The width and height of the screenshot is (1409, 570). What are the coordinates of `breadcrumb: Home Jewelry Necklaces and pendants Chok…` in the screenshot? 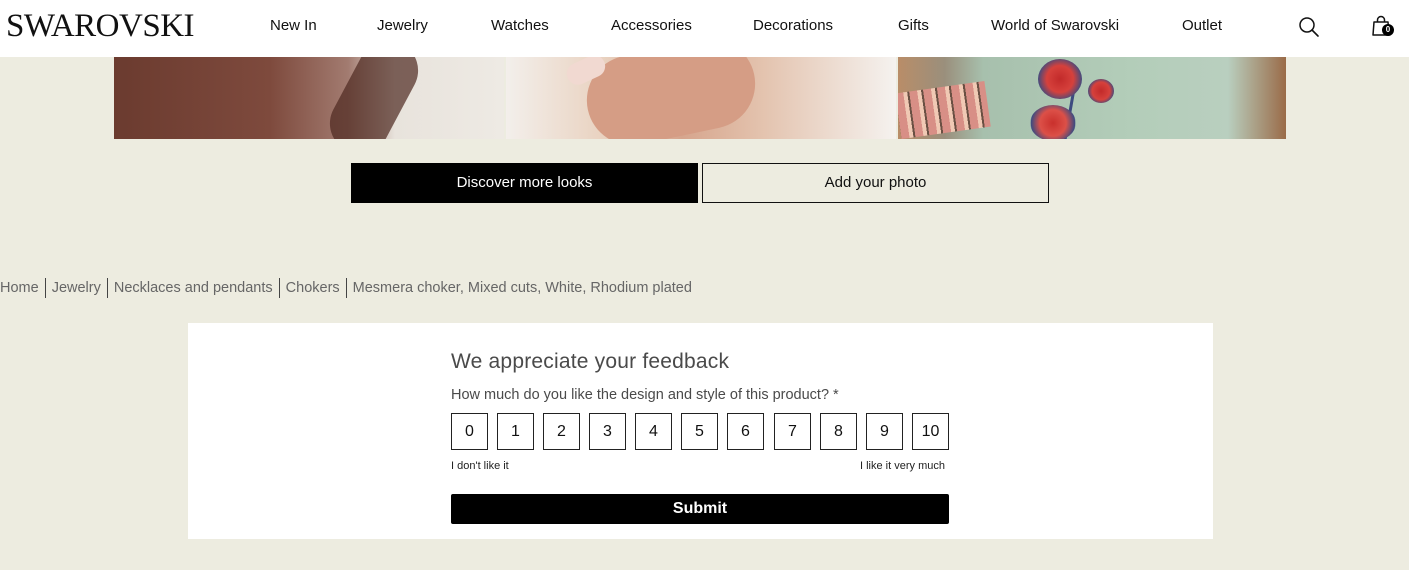 It's located at (349, 288).